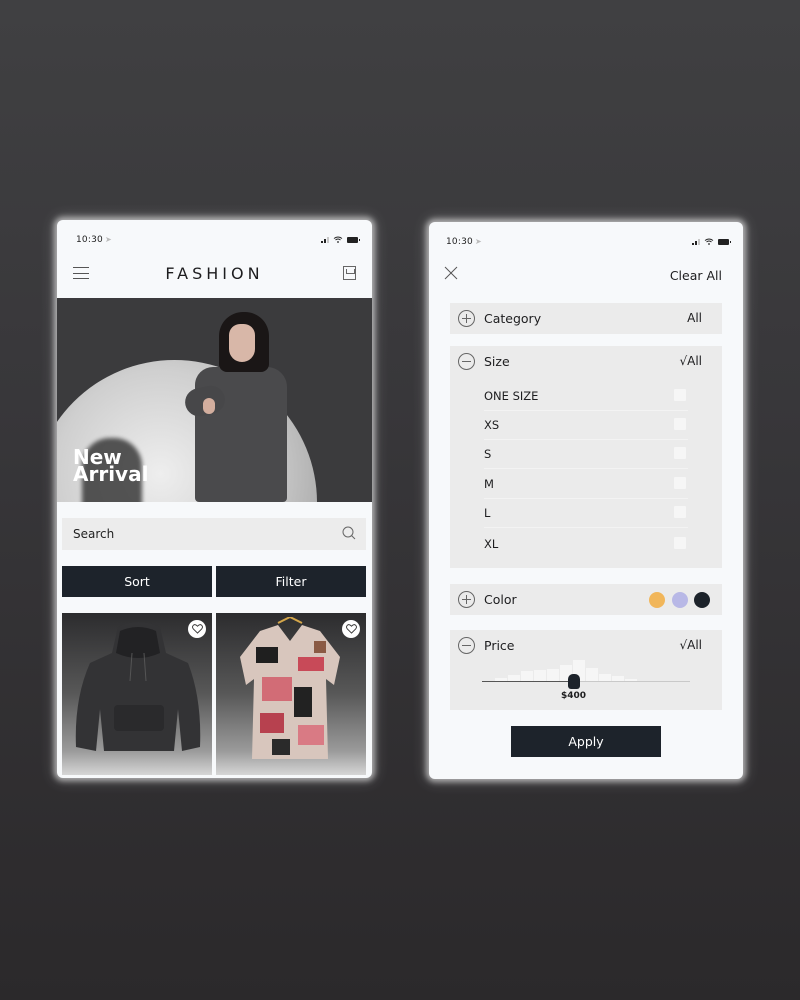 This screenshot has height=1000, width=800. What do you see at coordinates (586, 741) in the screenshot?
I see `apply-button: Apply` at bounding box center [586, 741].